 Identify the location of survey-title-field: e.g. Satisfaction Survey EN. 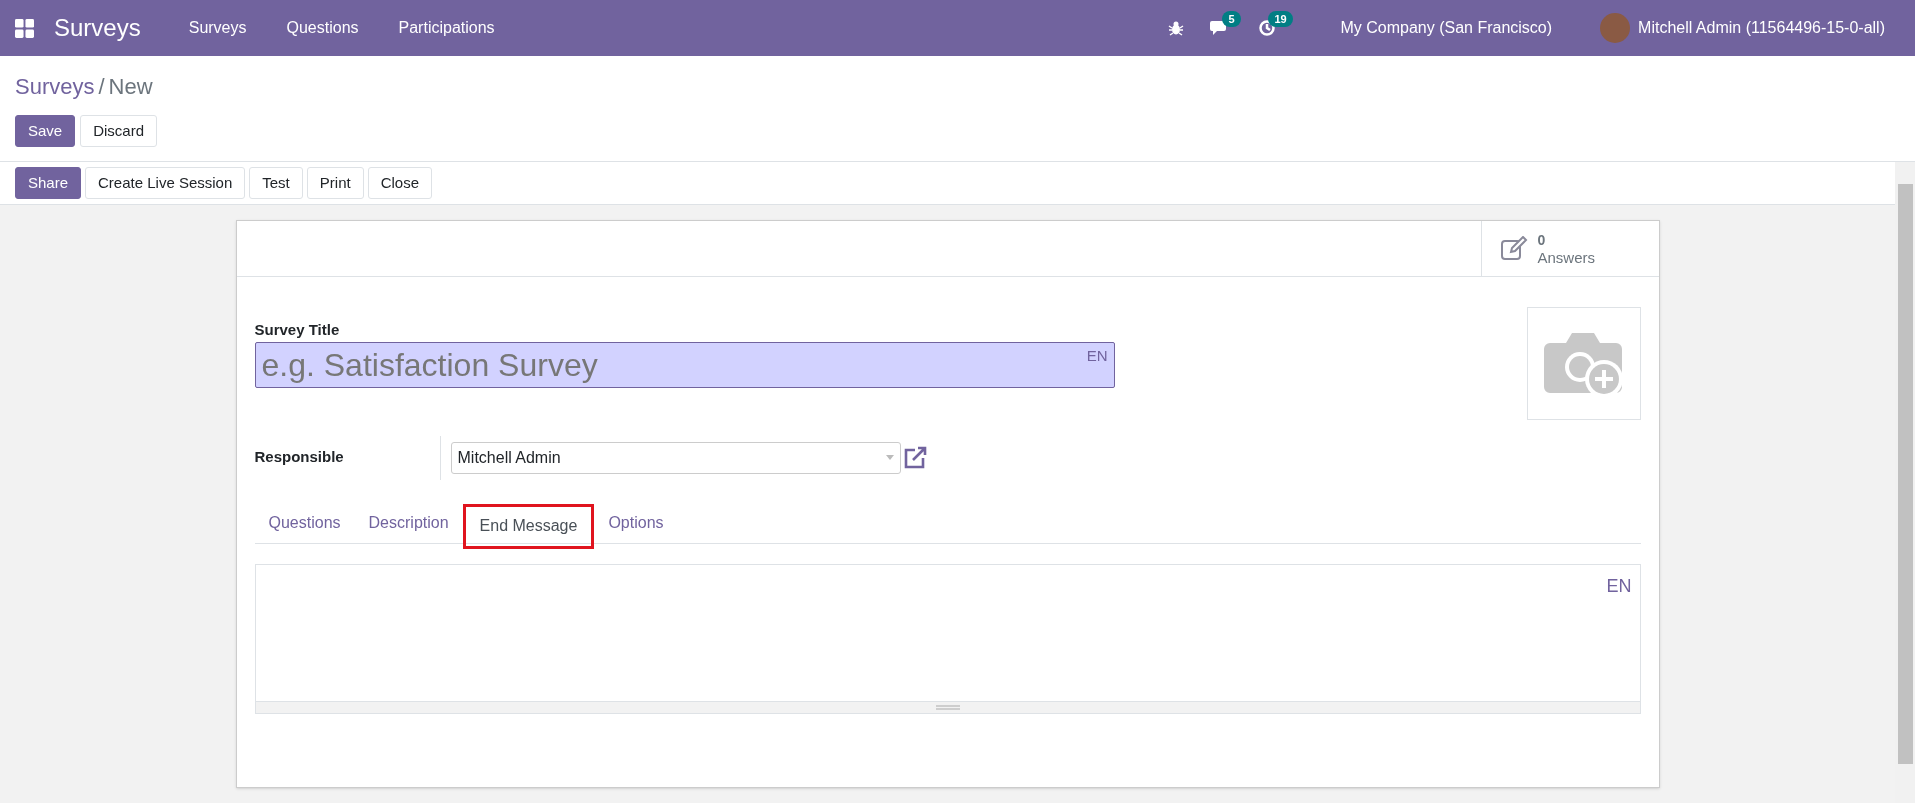
(684, 364).